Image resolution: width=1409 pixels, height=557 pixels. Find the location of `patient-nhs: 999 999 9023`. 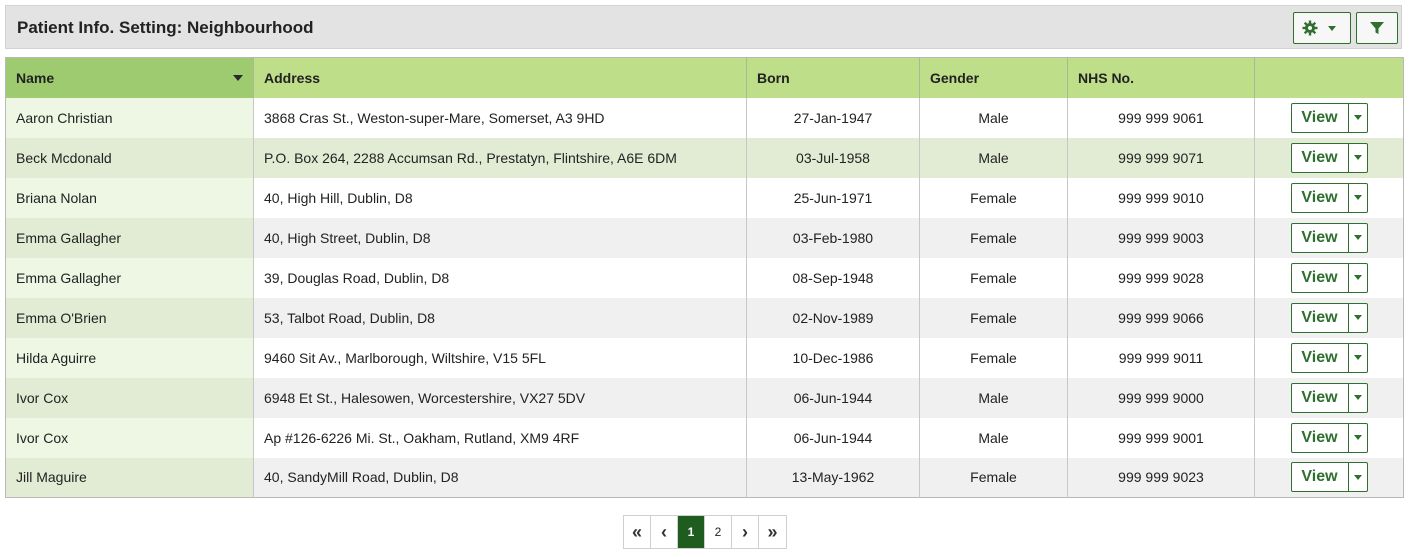

patient-nhs: 999 999 9023 is located at coordinates (1161, 477).